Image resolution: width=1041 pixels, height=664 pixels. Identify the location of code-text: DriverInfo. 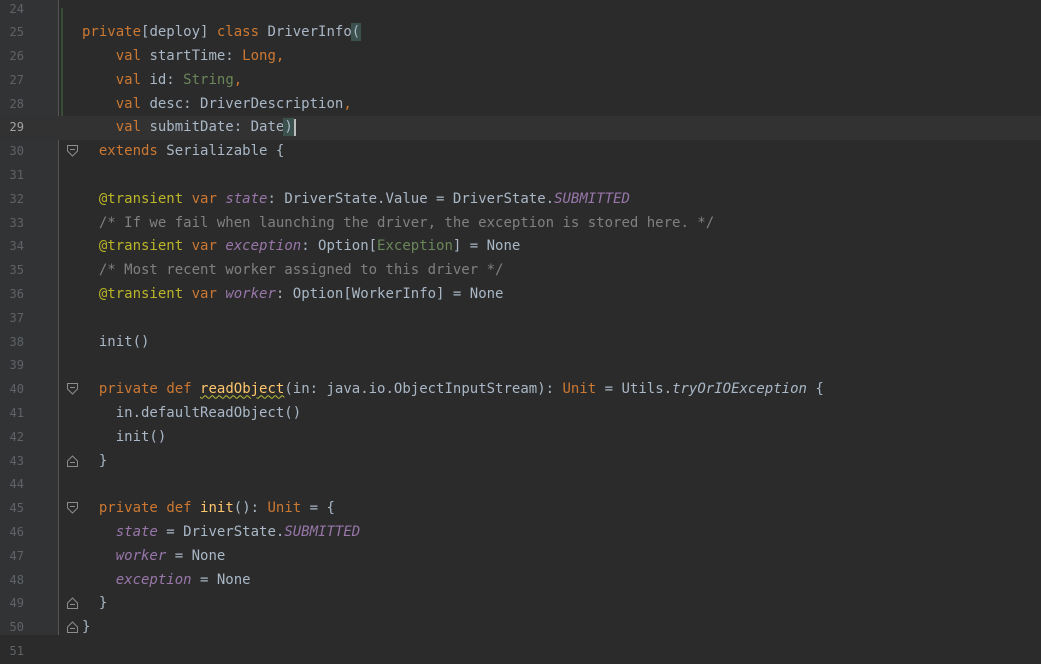
(305, 32).